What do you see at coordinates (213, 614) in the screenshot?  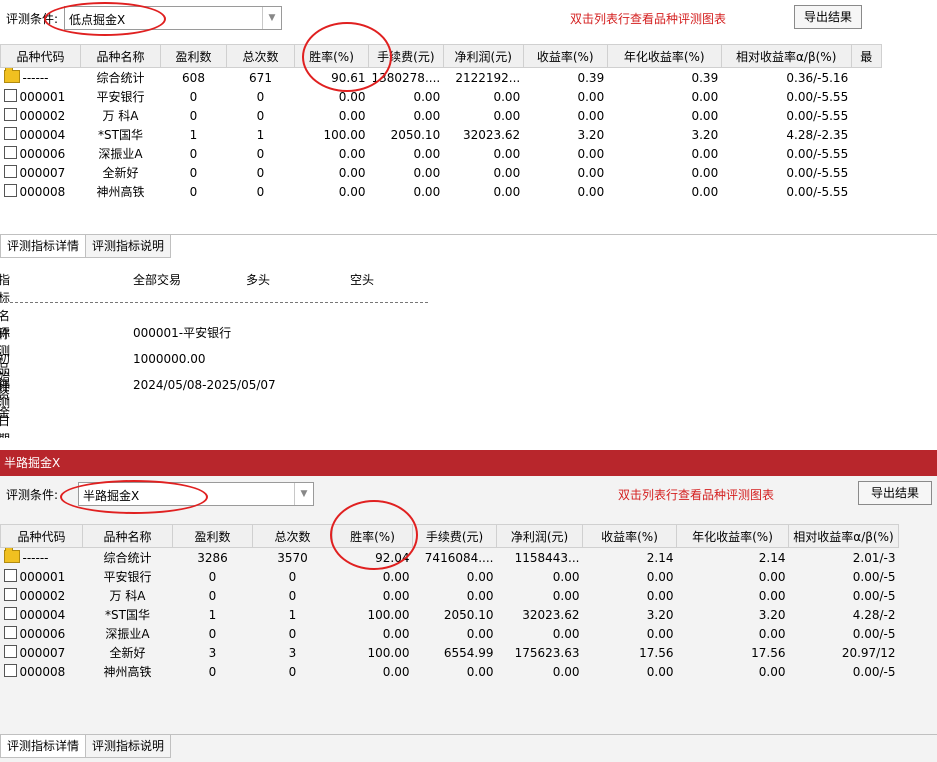 I see `table-cell: 1` at bounding box center [213, 614].